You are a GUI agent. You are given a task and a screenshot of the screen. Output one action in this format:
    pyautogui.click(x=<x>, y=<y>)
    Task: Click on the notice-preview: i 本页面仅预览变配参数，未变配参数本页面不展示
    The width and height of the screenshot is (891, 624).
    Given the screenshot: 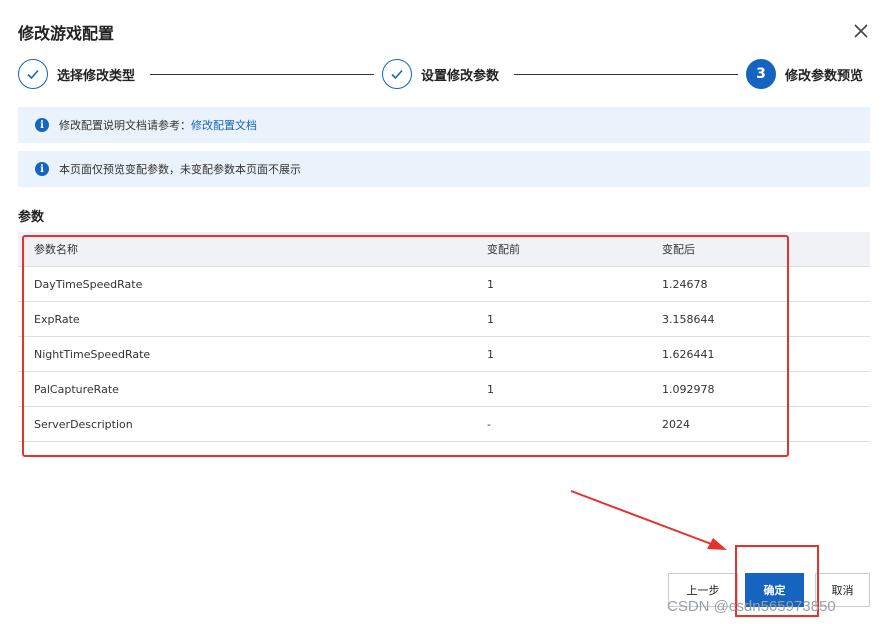 What is the action you would take?
    pyautogui.click(x=444, y=169)
    